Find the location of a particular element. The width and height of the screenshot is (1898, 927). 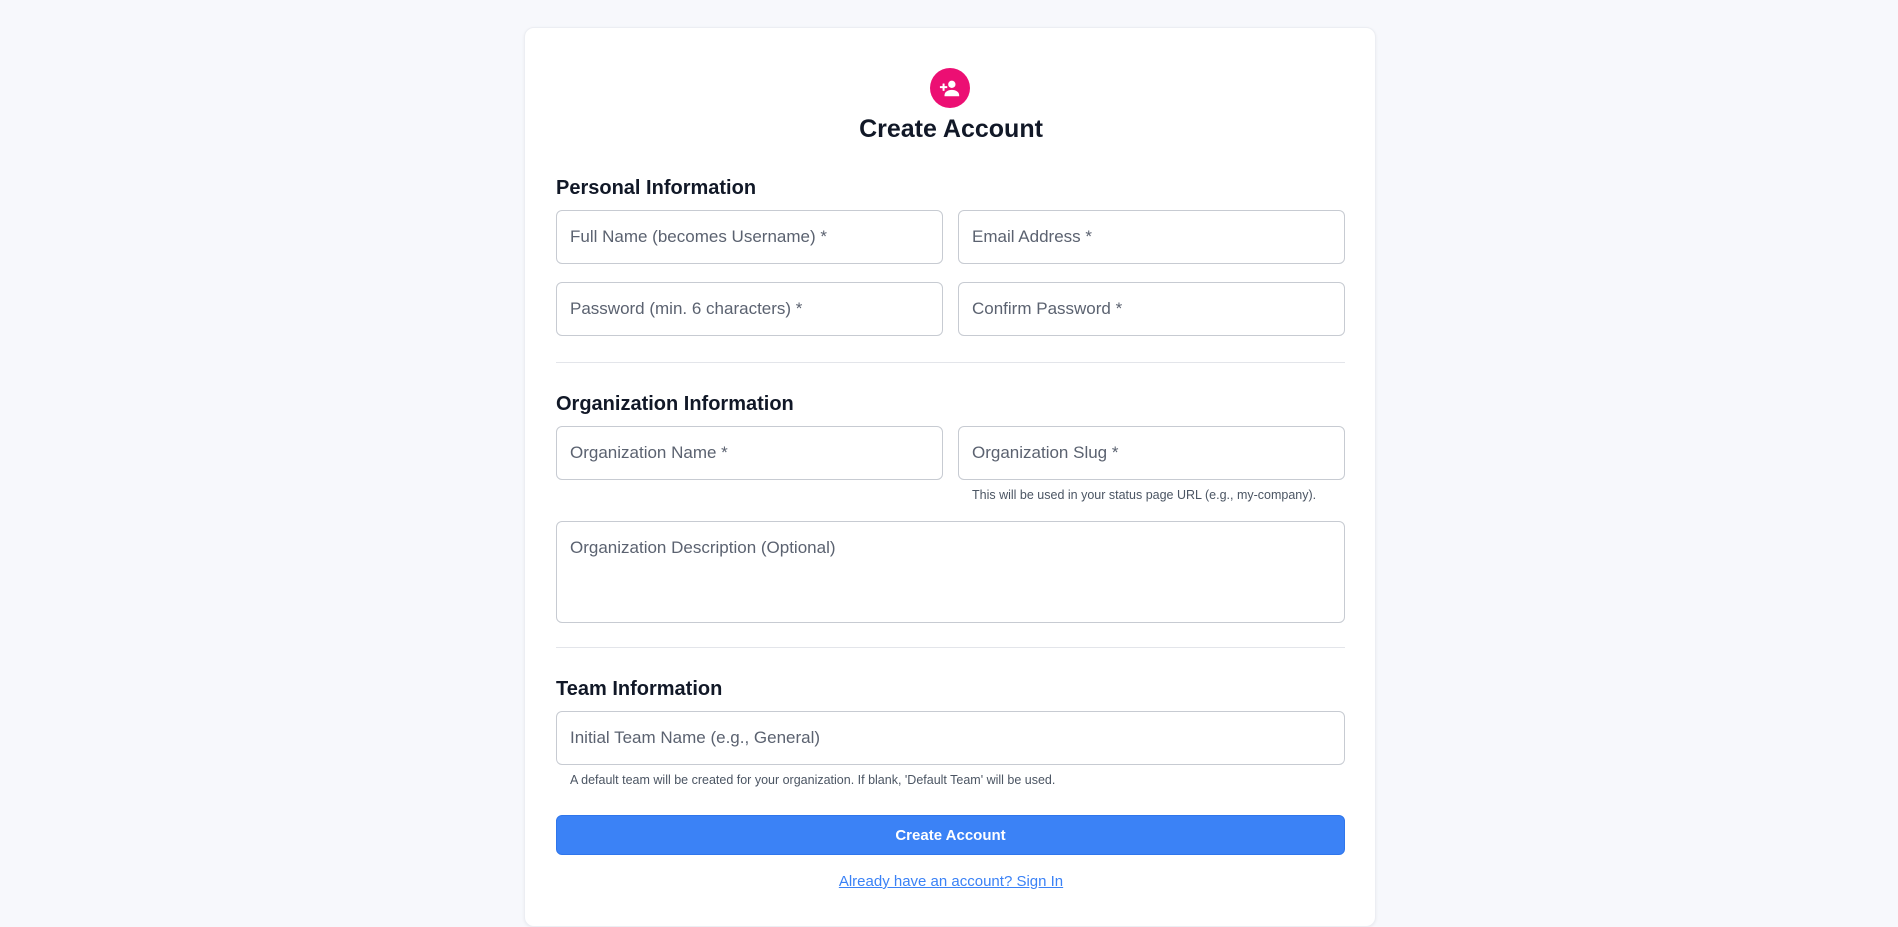

full-name-input: Full Name (becomes Username) * is located at coordinates (749, 237).